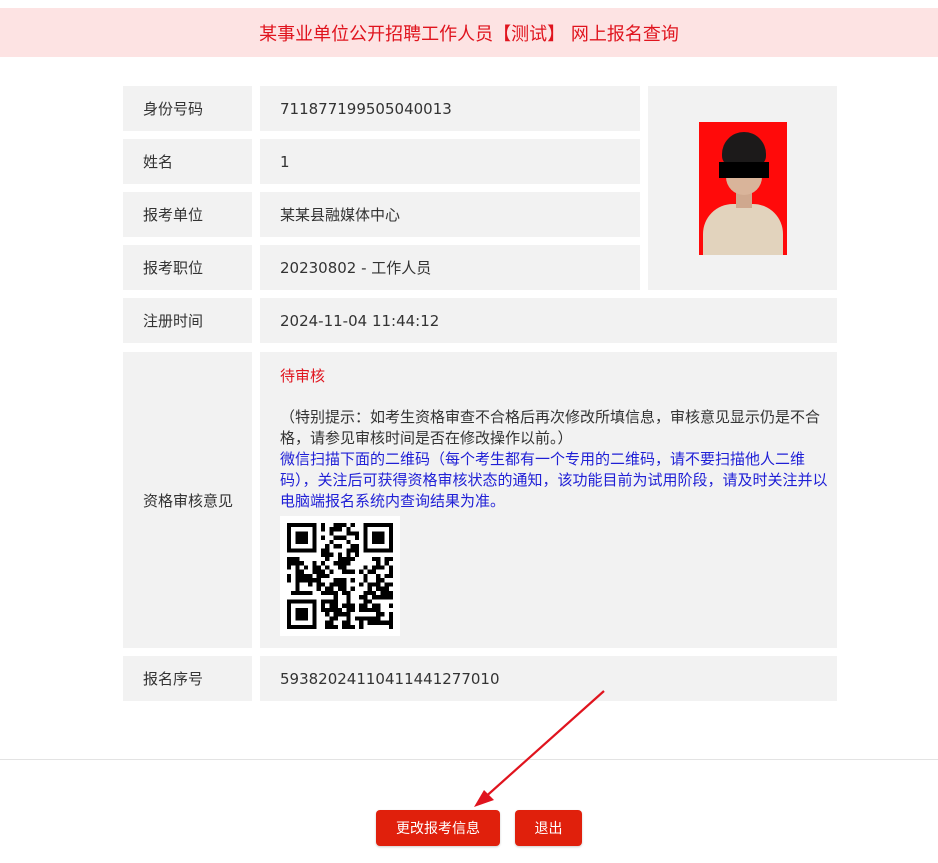 Image resolution: width=938 pixels, height=863 pixels. What do you see at coordinates (187, 500) in the screenshot?
I see `review-label: 资格审核意见` at bounding box center [187, 500].